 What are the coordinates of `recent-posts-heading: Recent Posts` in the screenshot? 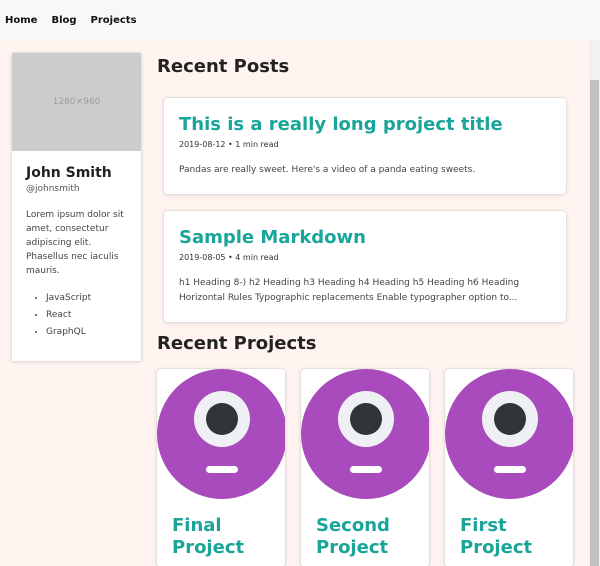 It's located at (223, 66).